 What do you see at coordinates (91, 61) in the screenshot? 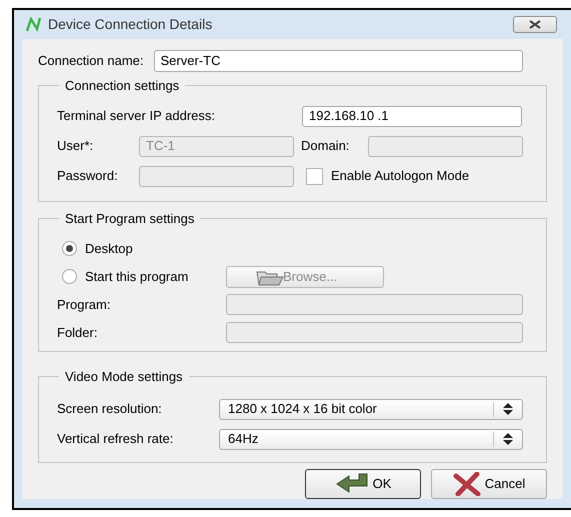
I see `field-label: Connection name:` at bounding box center [91, 61].